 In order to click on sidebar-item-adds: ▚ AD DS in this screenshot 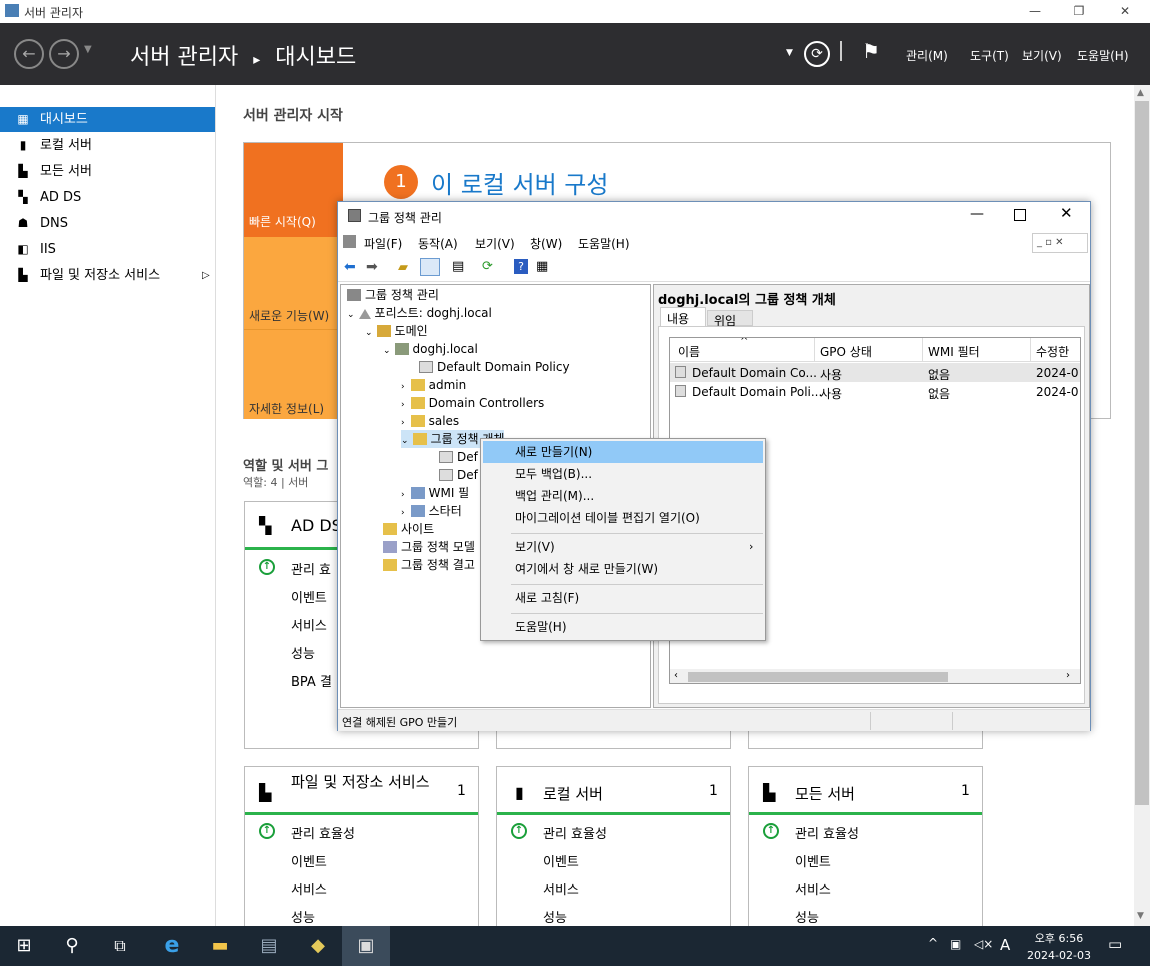, I will do `click(107, 197)`.